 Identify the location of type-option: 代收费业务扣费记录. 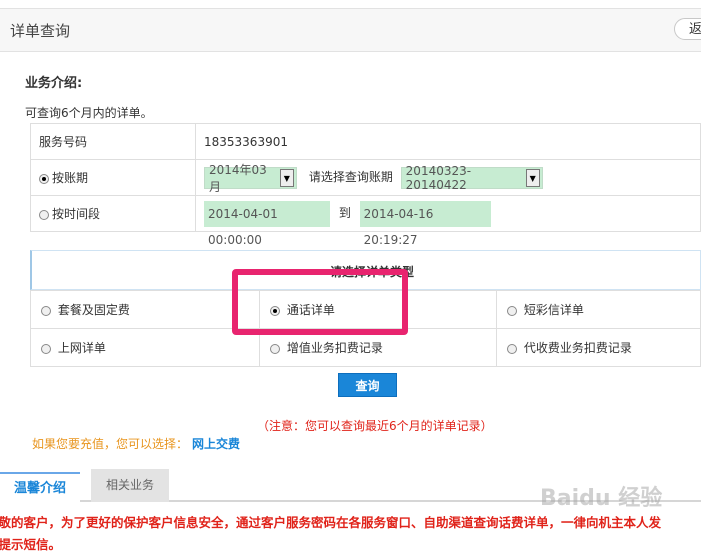
(598, 347).